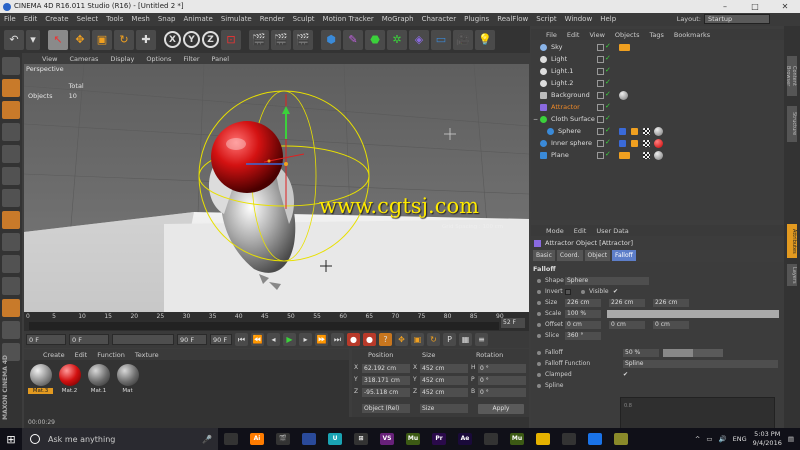 The image size is (800, 450). I want to click on position-x-field: 62.192 cm, so click(386, 368).